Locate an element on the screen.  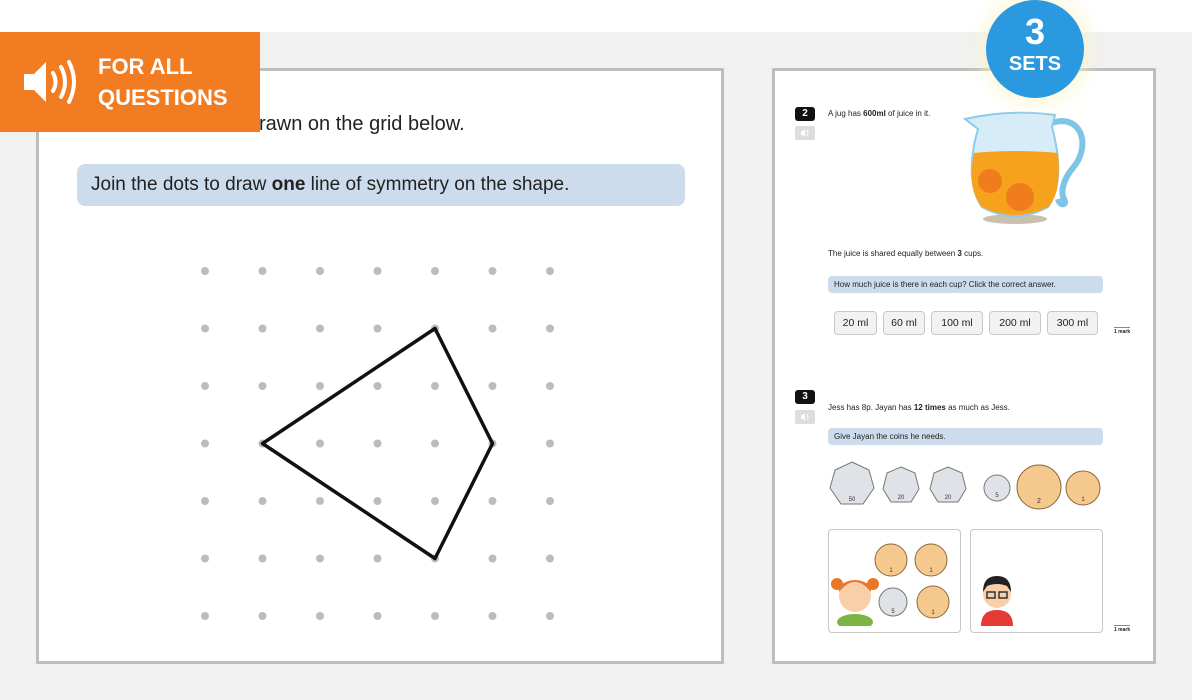
svg-text: 50 is located at coordinates (852, 500).